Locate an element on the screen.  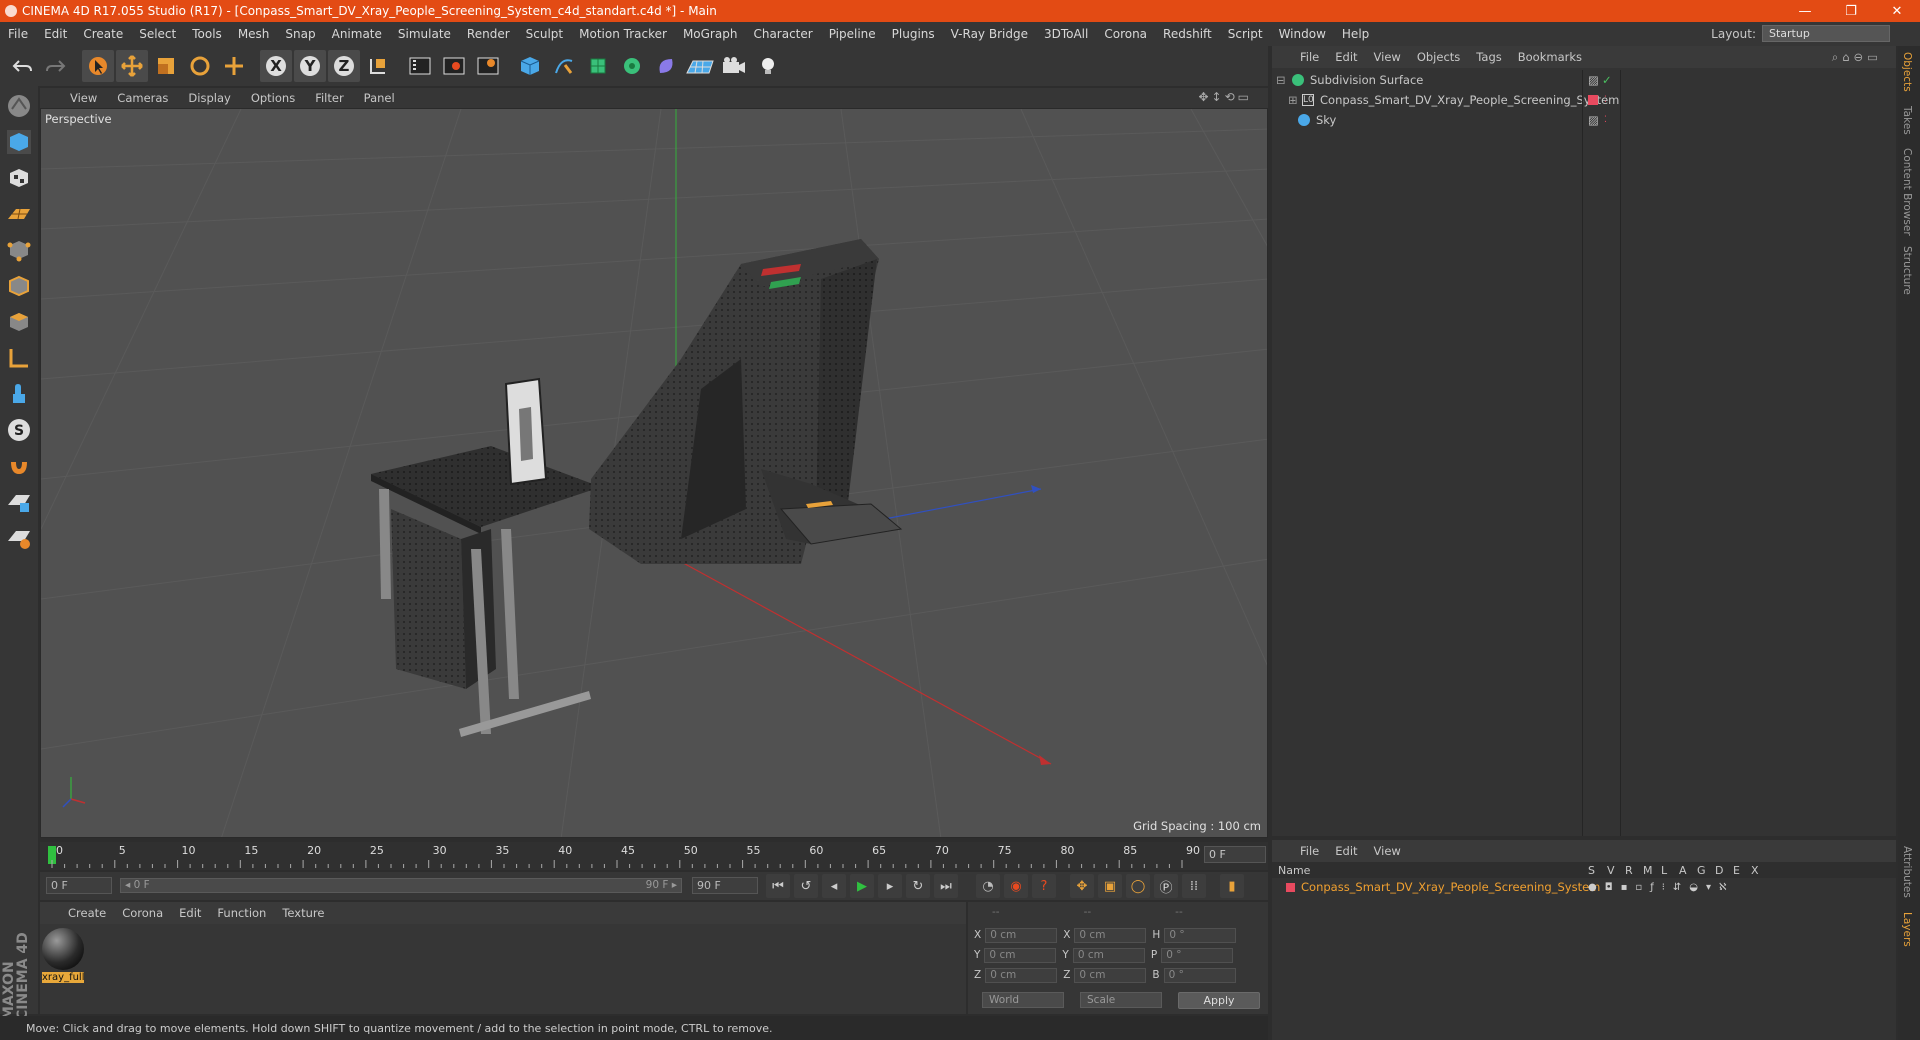
enabled-check-icon: ✓ is located at coordinates (1607, 80).